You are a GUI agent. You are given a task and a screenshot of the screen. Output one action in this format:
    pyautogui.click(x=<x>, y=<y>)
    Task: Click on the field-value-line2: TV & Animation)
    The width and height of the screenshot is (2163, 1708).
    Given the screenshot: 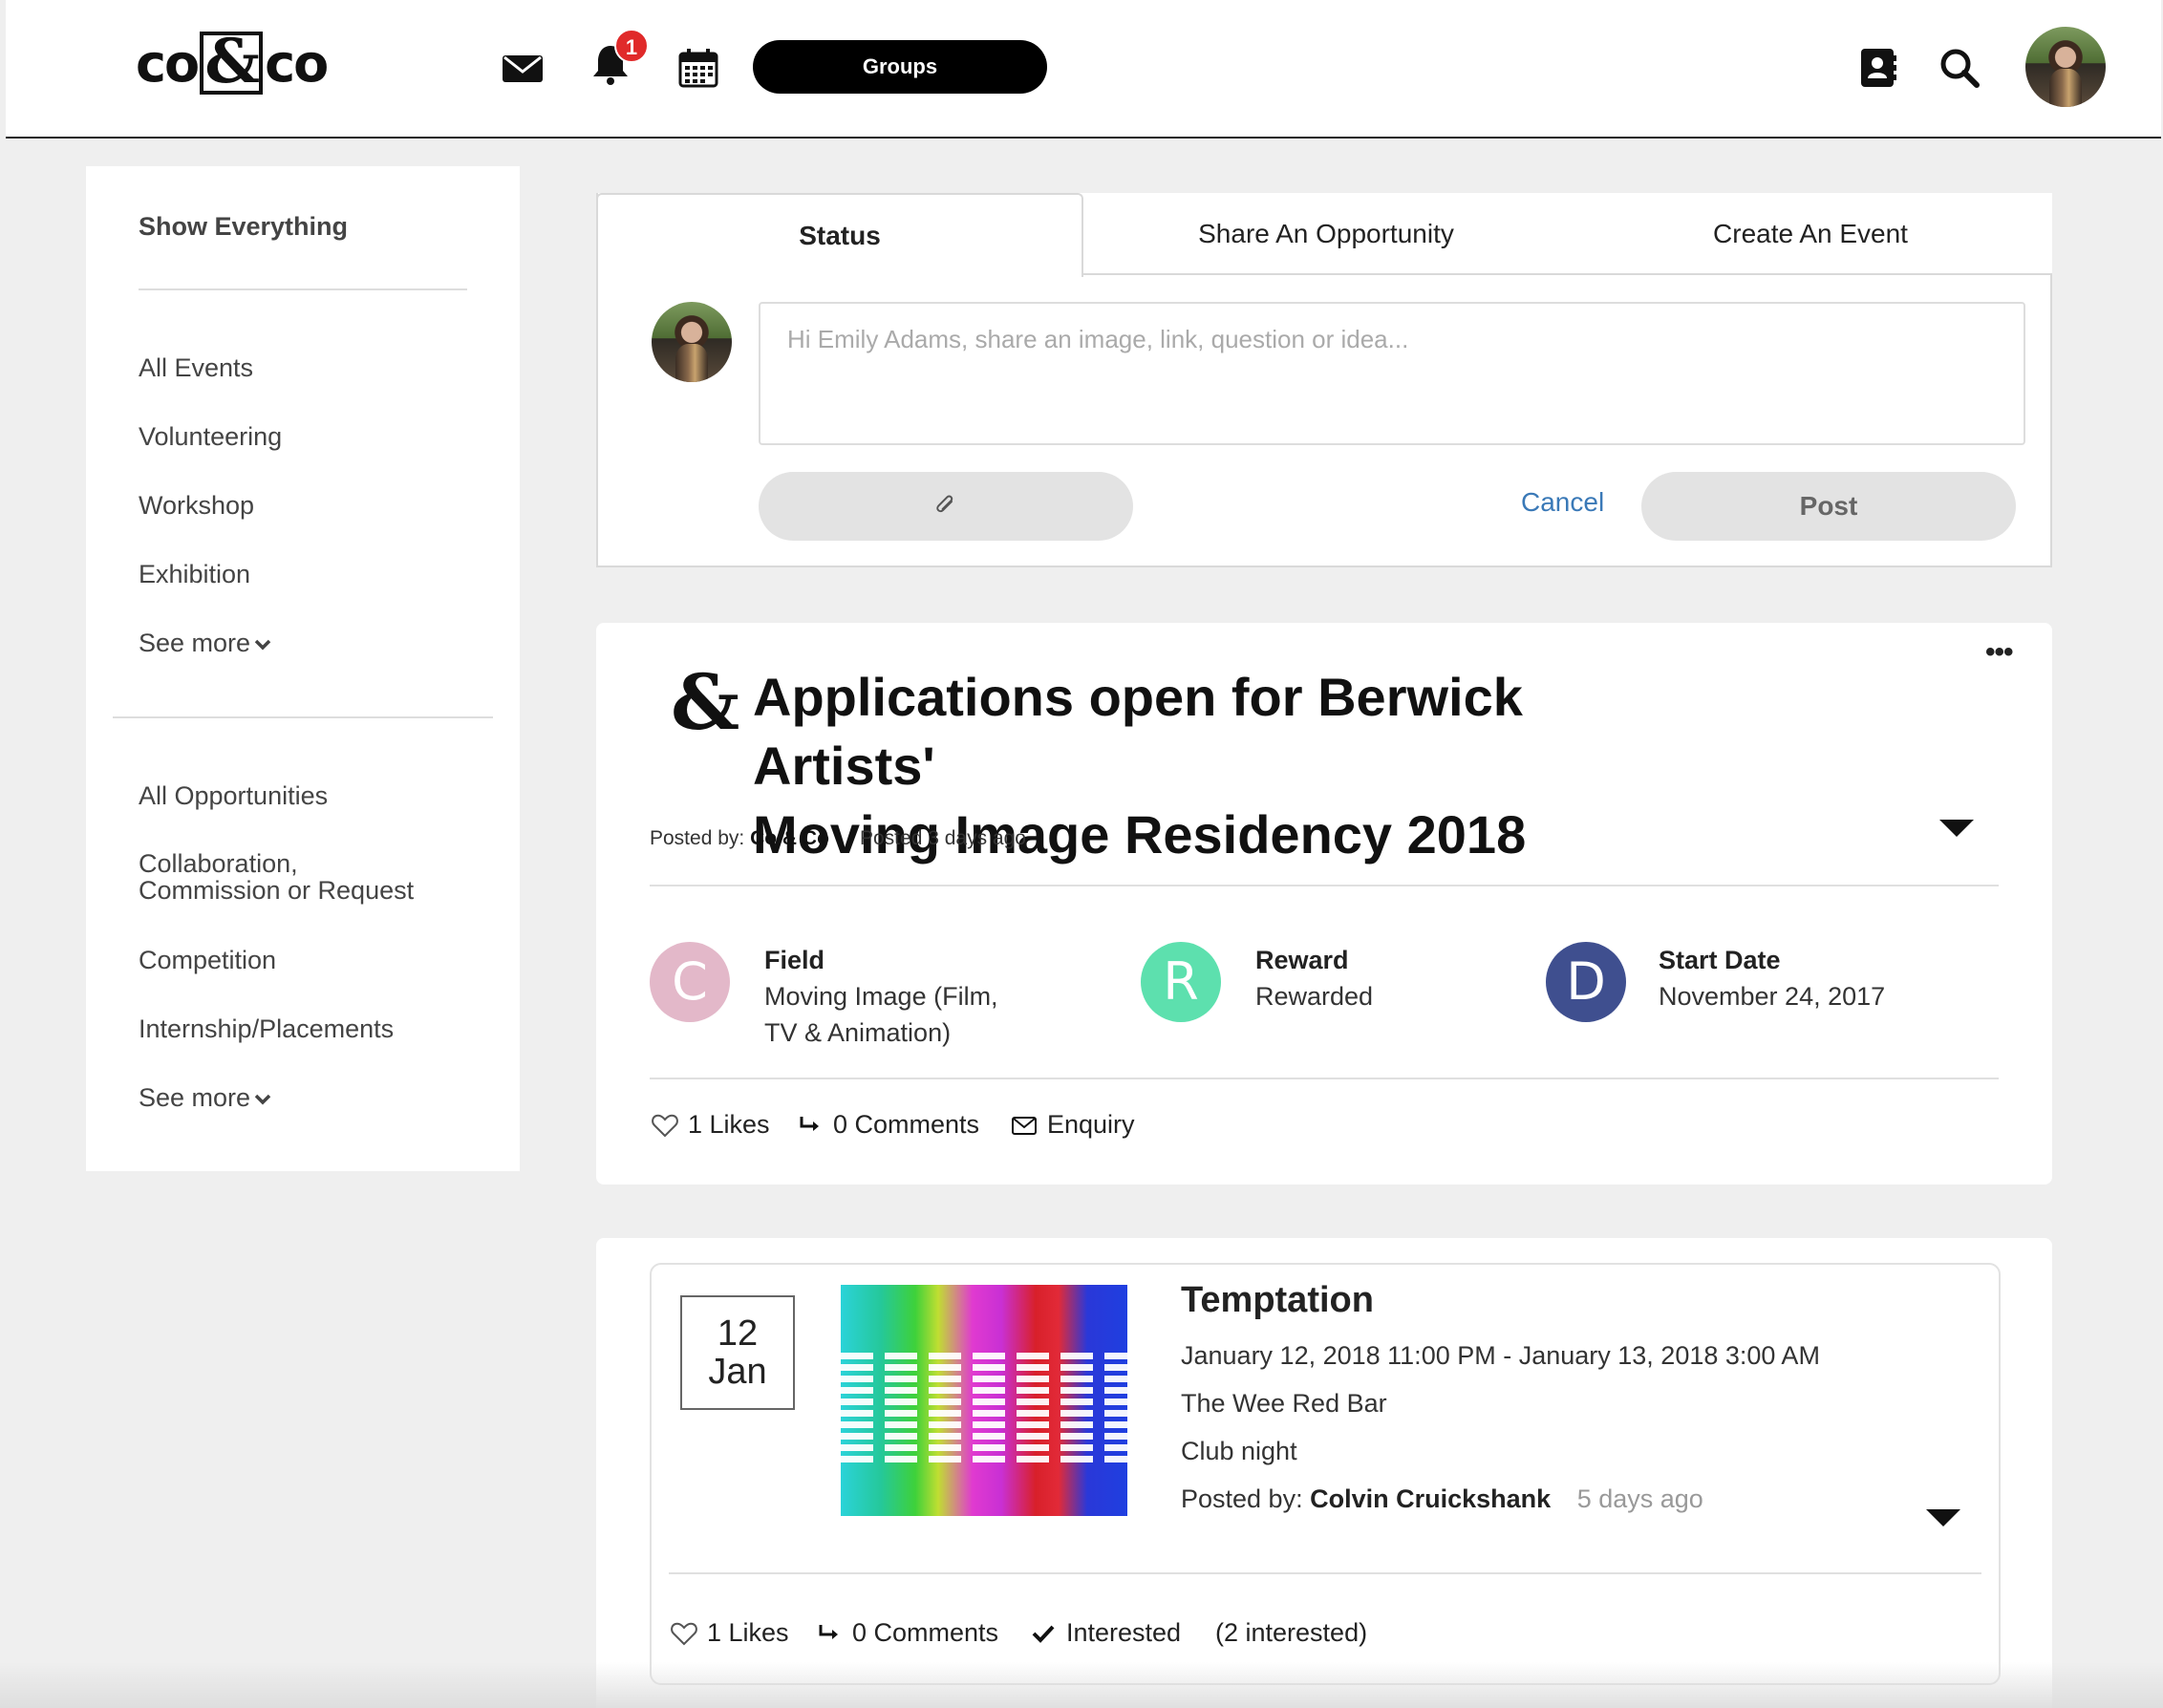 What is the action you would take?
    pyautogui.click(x=858, y=1032)
    